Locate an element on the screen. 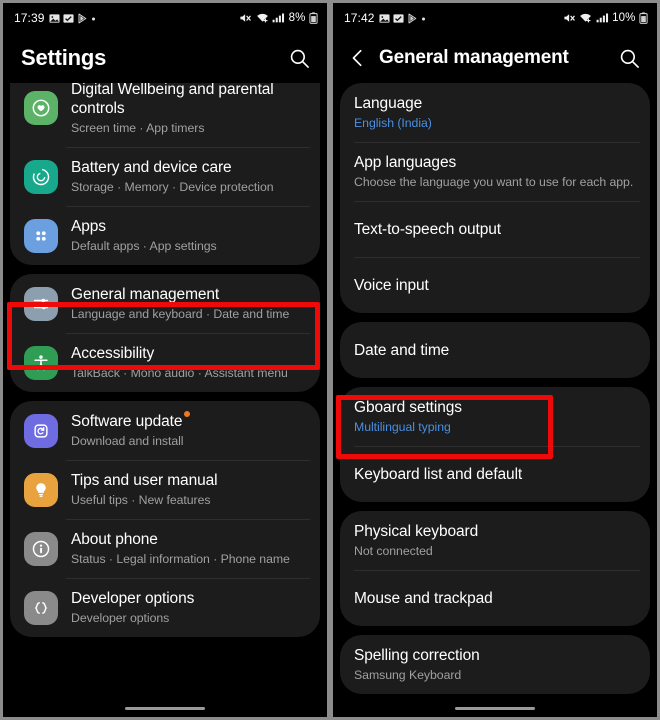 Image resolution: width=660 pixels, height=720 pixels. info-icon is located at coordinates (41, 548).